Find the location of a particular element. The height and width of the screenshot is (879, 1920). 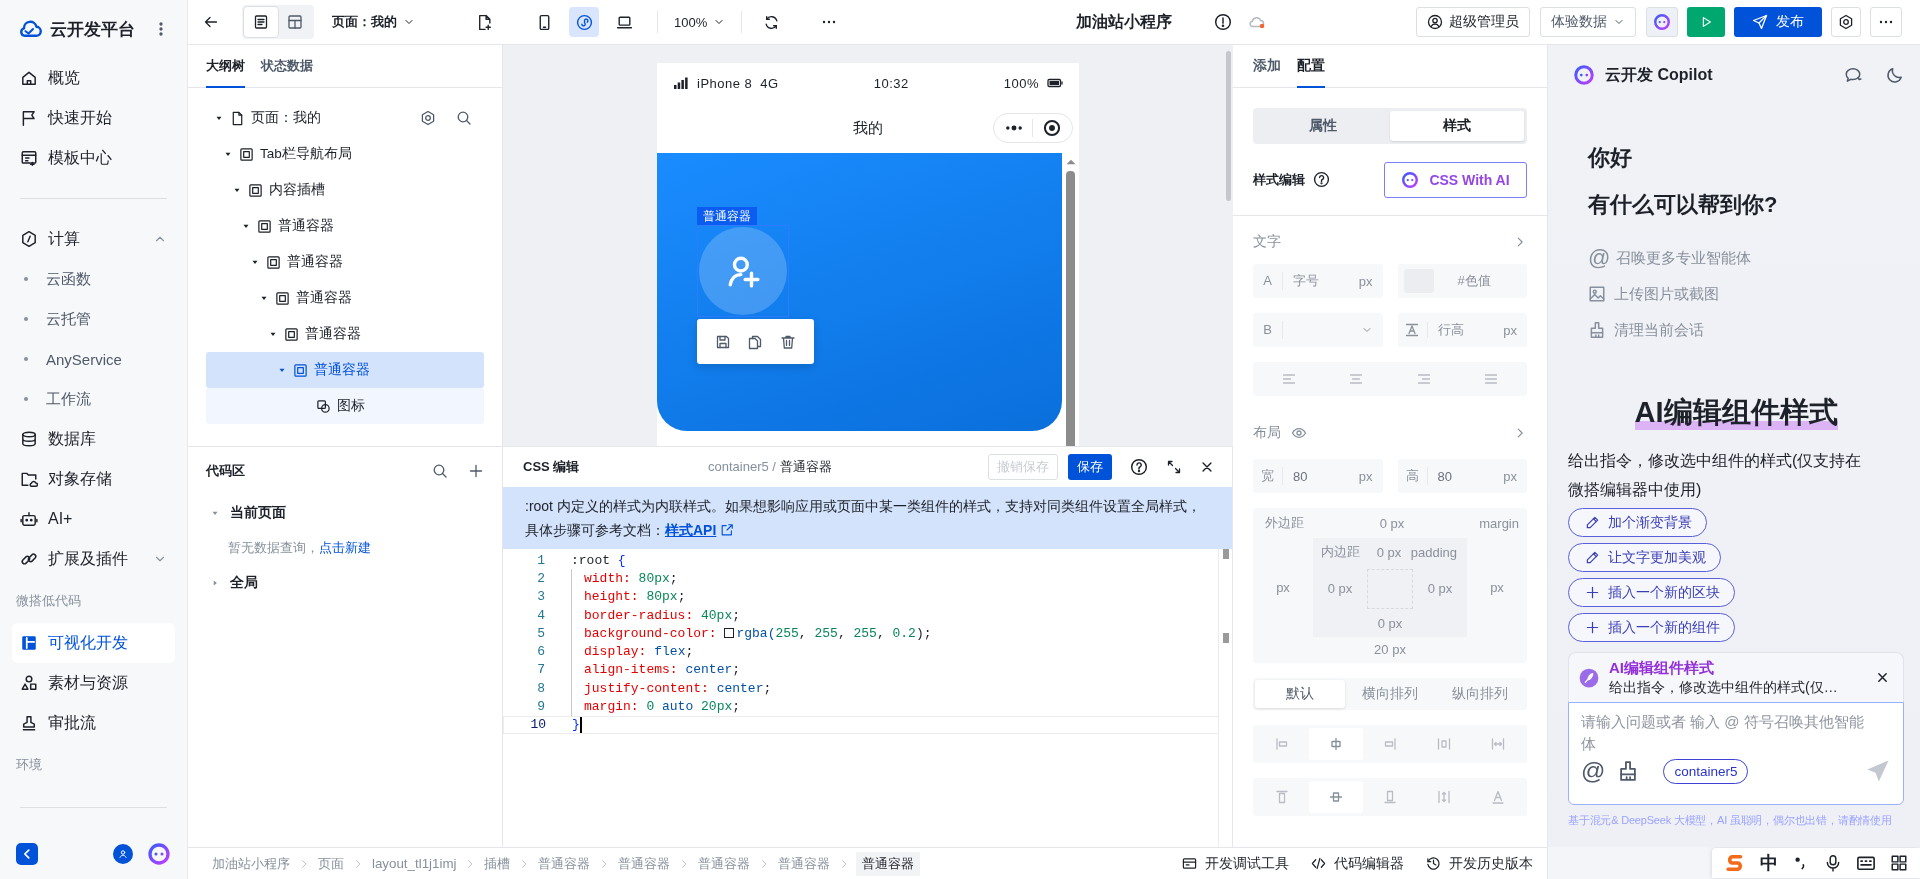

space-between-icon is located at coordinates (1498, 744).